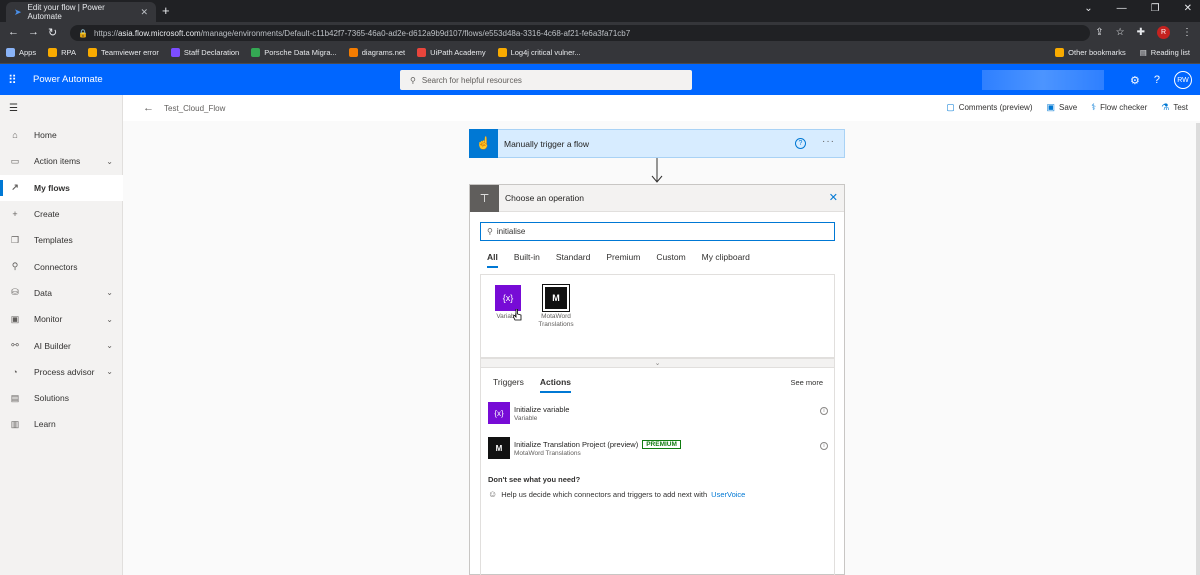 This screenshot has width=1200, height=575. Describe the element at coordinates (61, 293) in the screenshot. I see `sidebar-item-data: ⛁ Data ⌄` at that location.